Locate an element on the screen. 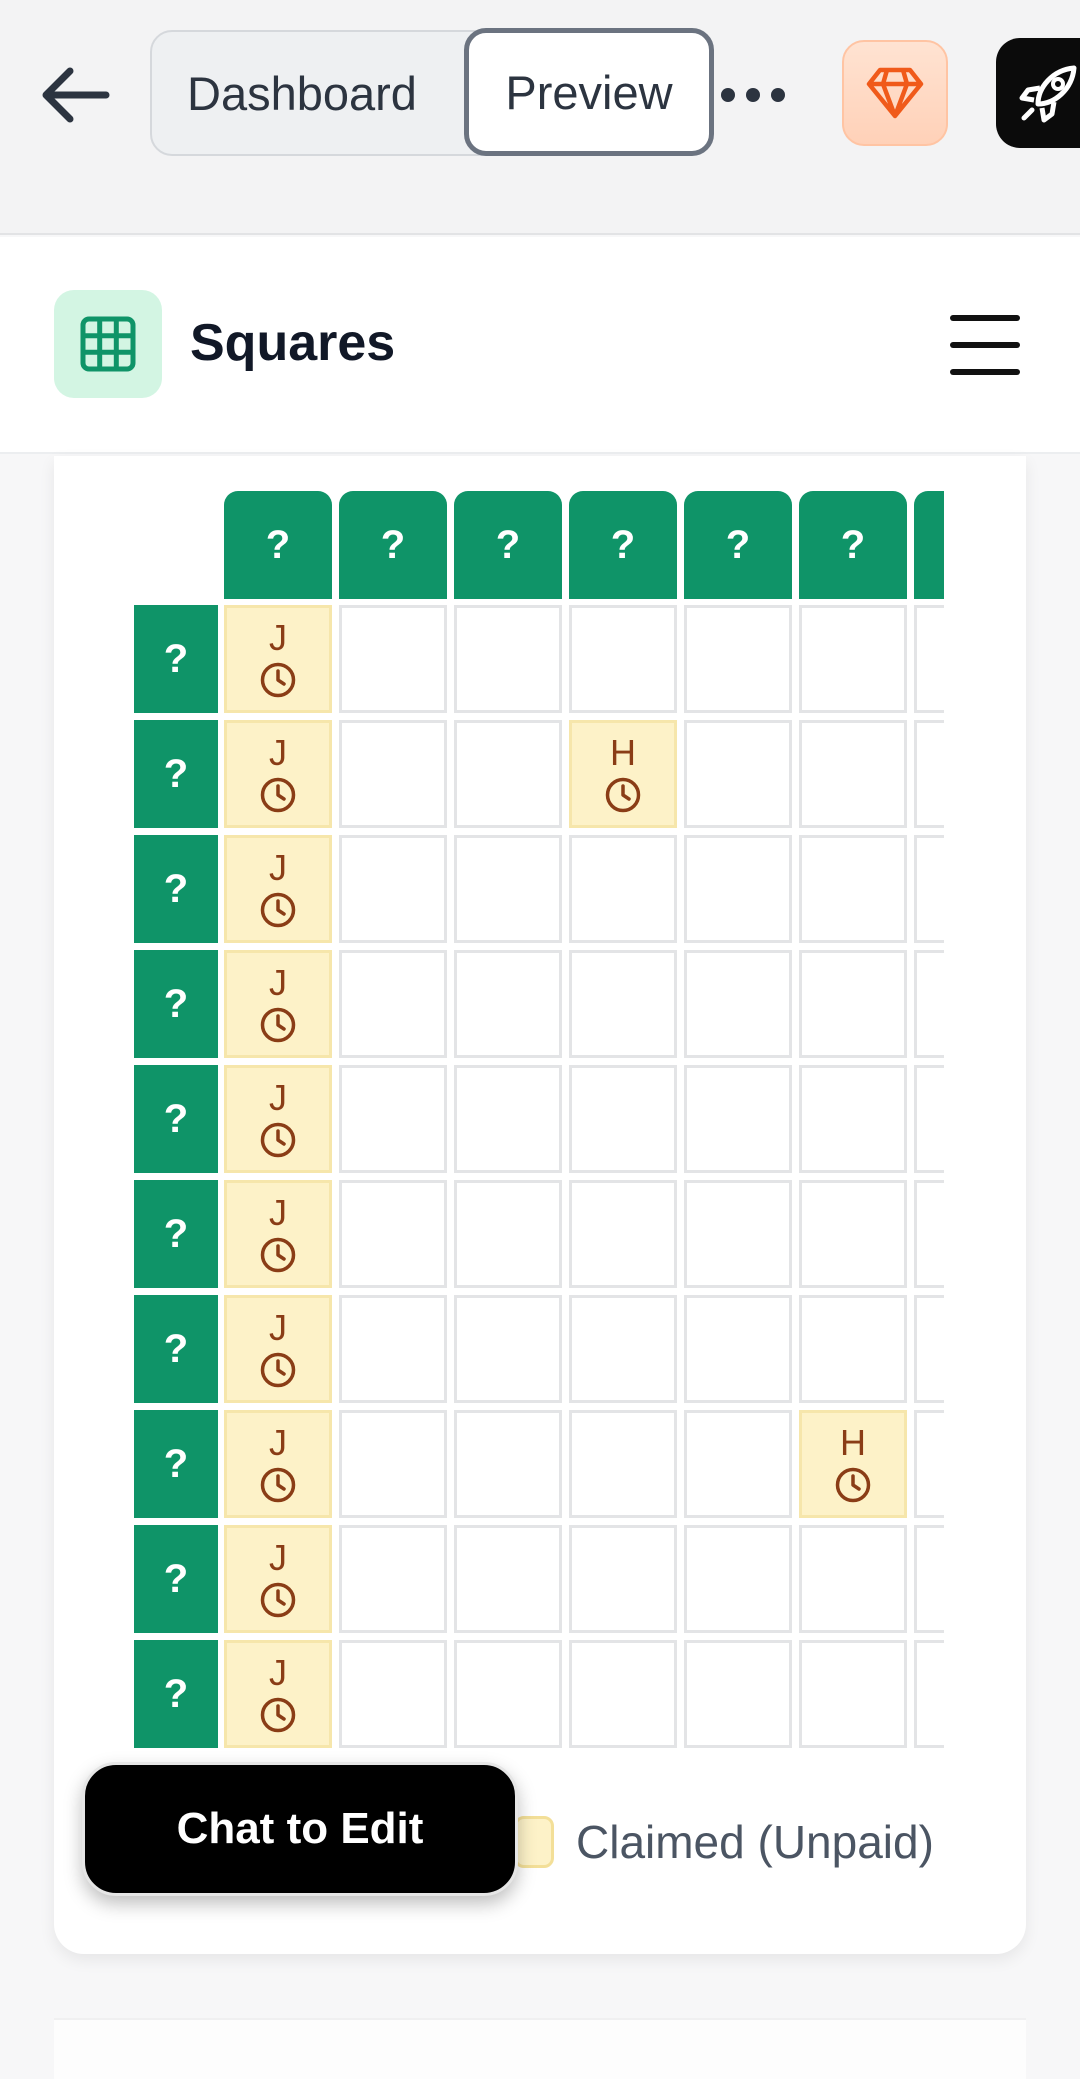  publish-button is located at coordinates (1038, 93).